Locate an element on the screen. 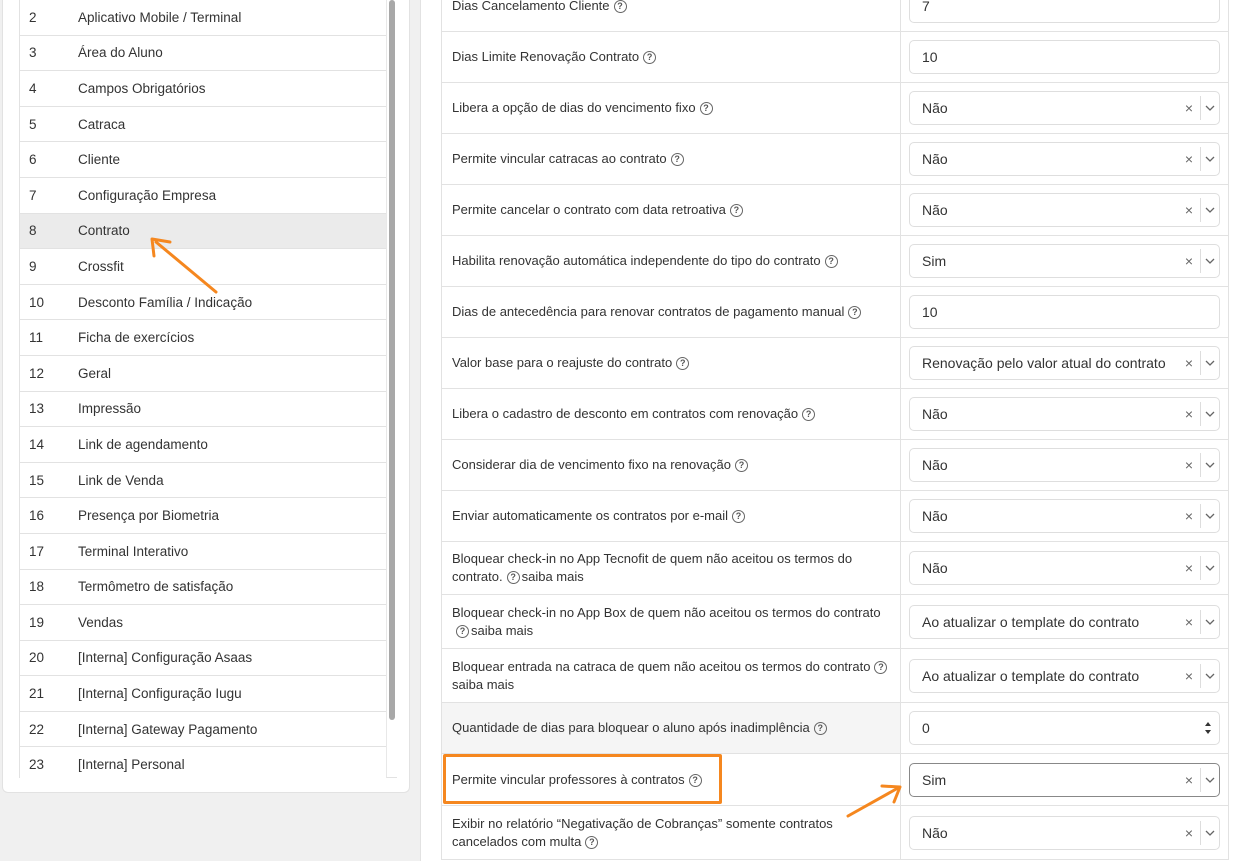 The width and height of the screenshot is (1248, 861). setting-value: Não is located at coordinates (935, 210).